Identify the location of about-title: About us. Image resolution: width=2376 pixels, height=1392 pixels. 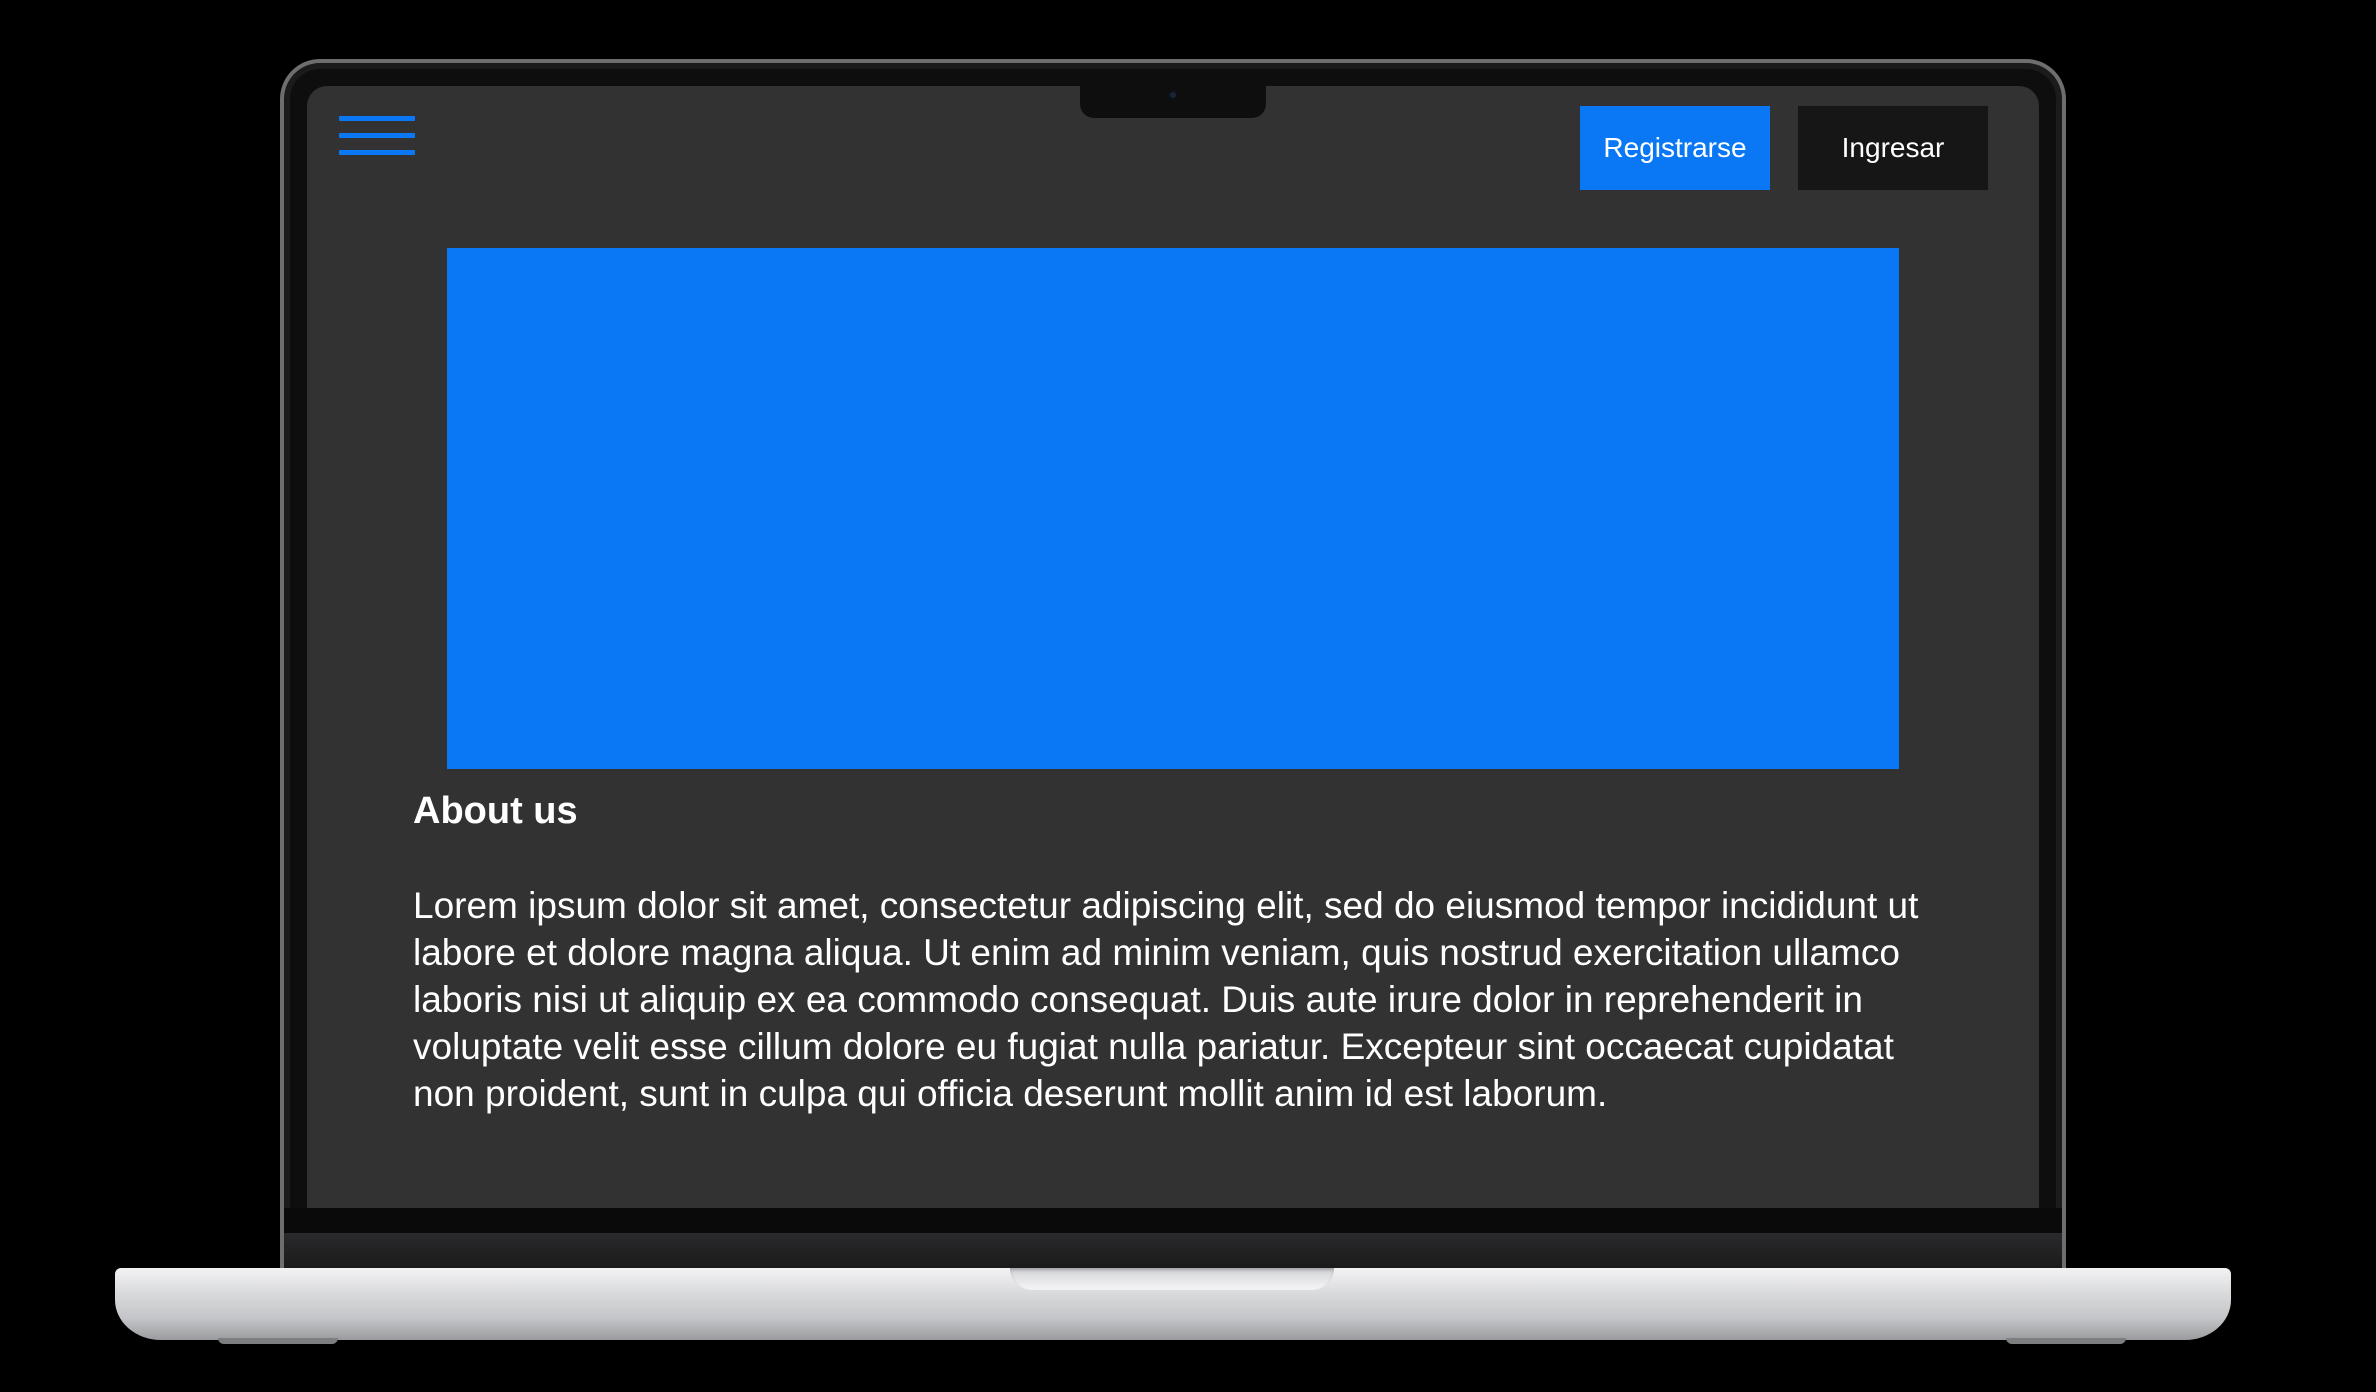
(495, 811).